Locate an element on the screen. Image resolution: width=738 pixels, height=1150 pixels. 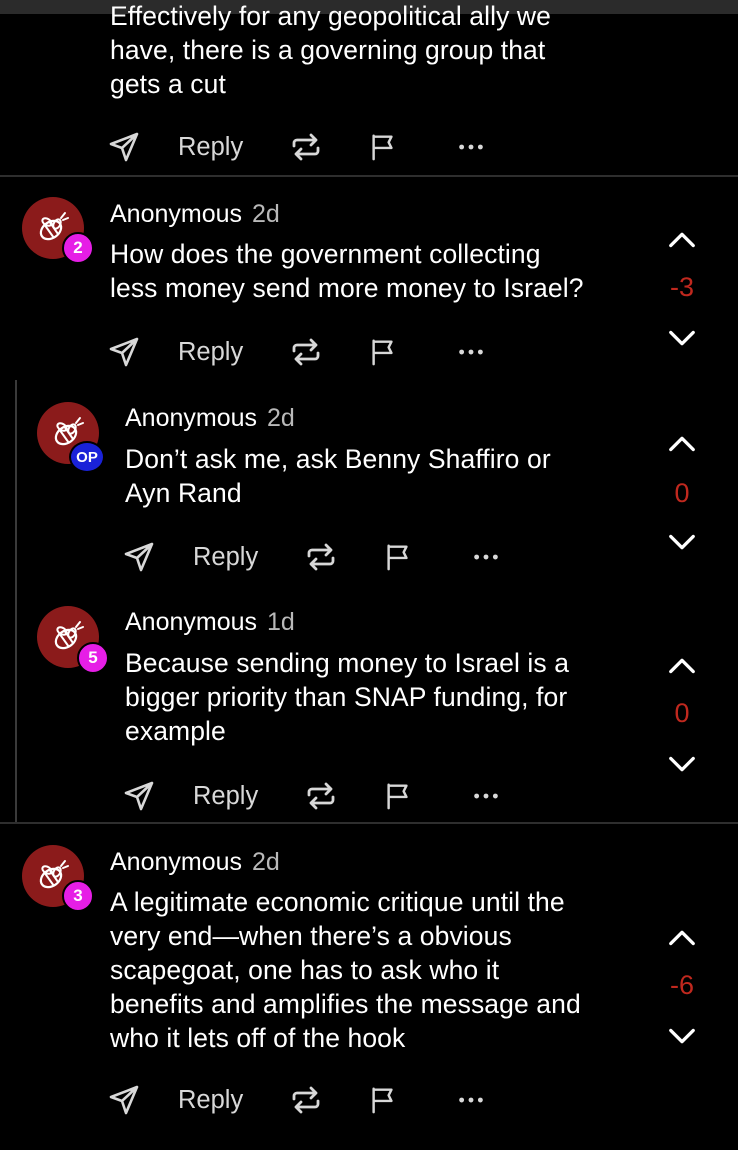
comment-text-line: benefits and amplifies the message and is located at coordinates (345, 1004).